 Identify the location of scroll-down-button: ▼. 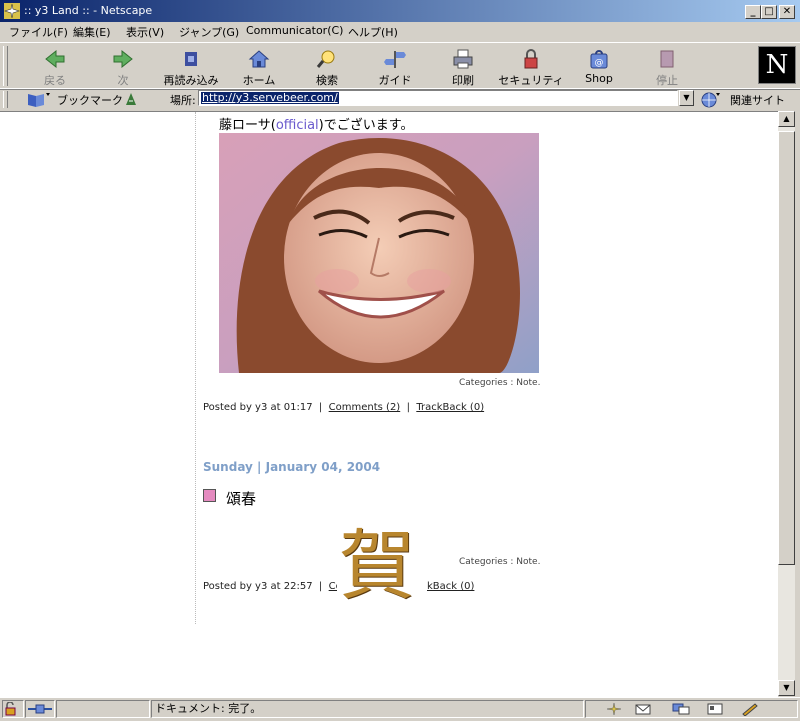
(786, 688).